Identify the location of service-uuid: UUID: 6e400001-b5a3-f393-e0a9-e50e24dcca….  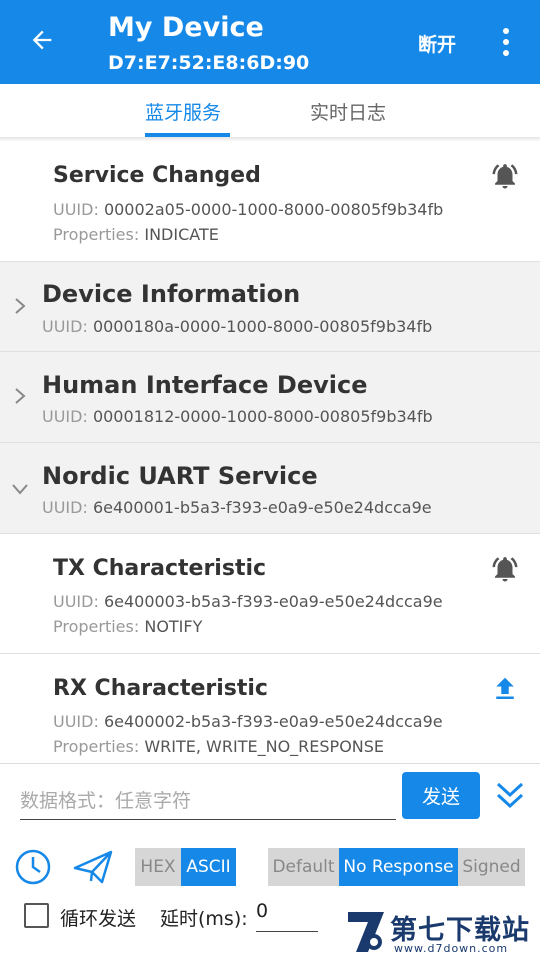
(237, 507).